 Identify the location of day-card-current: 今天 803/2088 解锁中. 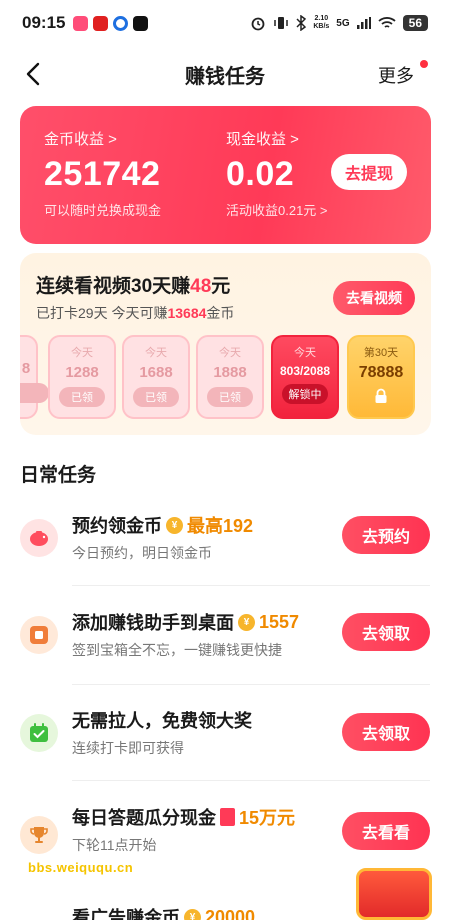
(305, 377).